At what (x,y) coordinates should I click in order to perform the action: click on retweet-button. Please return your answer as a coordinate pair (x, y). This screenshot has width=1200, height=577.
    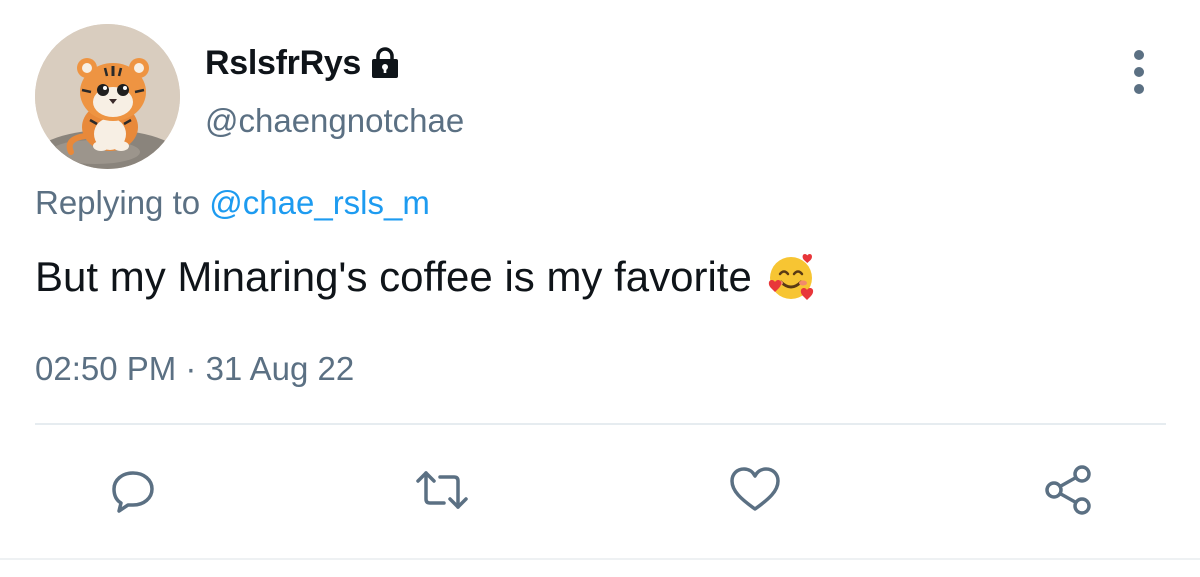
    Looking at the image, I should click on (442, 490).